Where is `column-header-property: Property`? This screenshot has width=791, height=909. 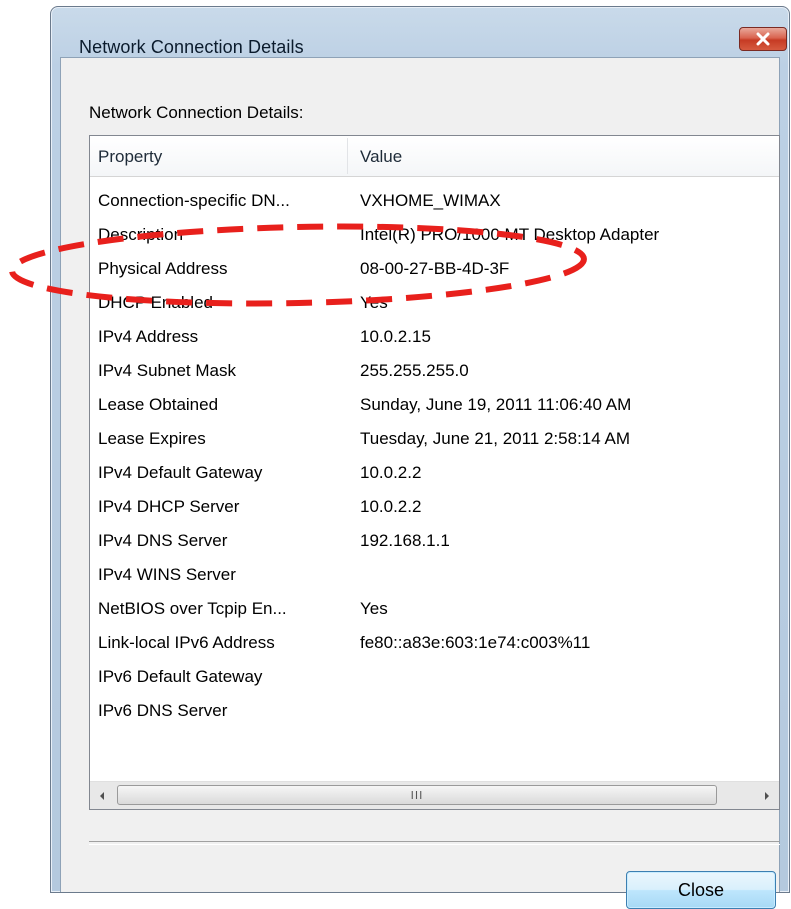
column-header-property: Property is located at coordinates (130, 157).